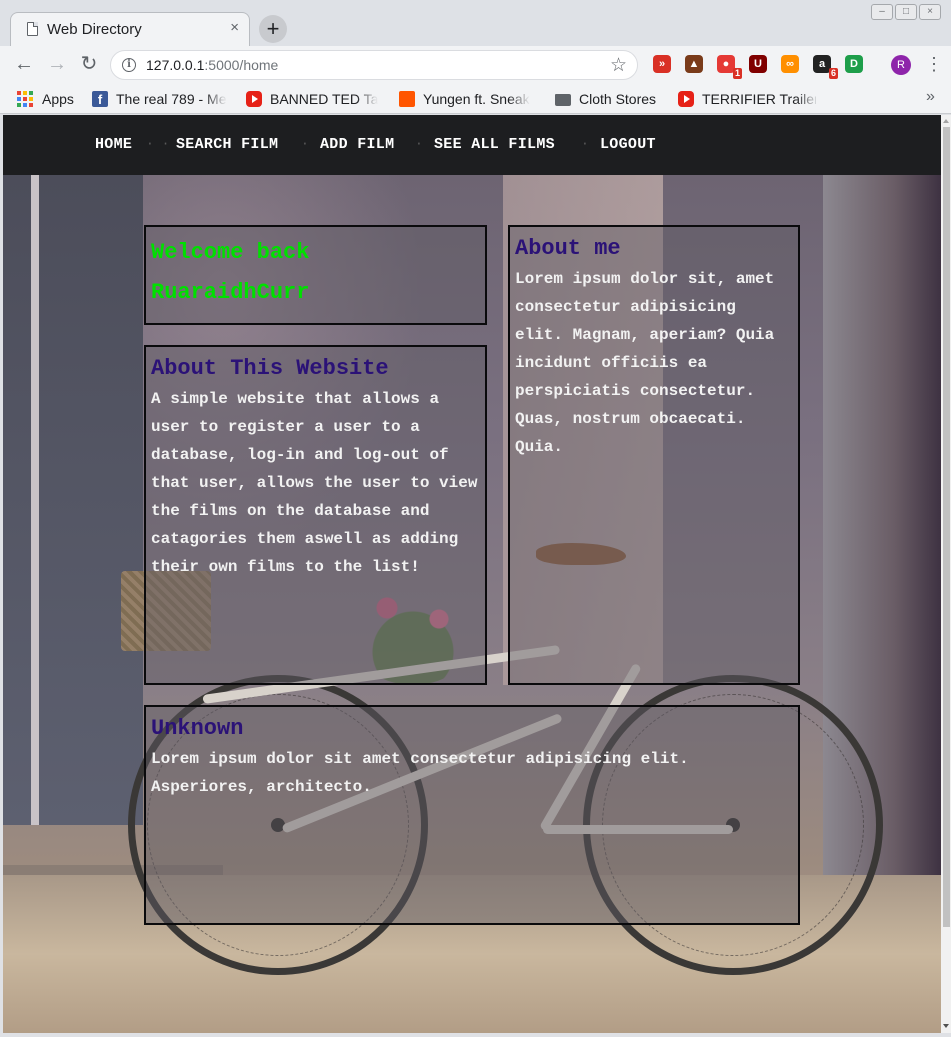  What do you see at coordinates (24, 65) in the screenshot?
I see `back-button: ←` at bounding box center [24, 65].